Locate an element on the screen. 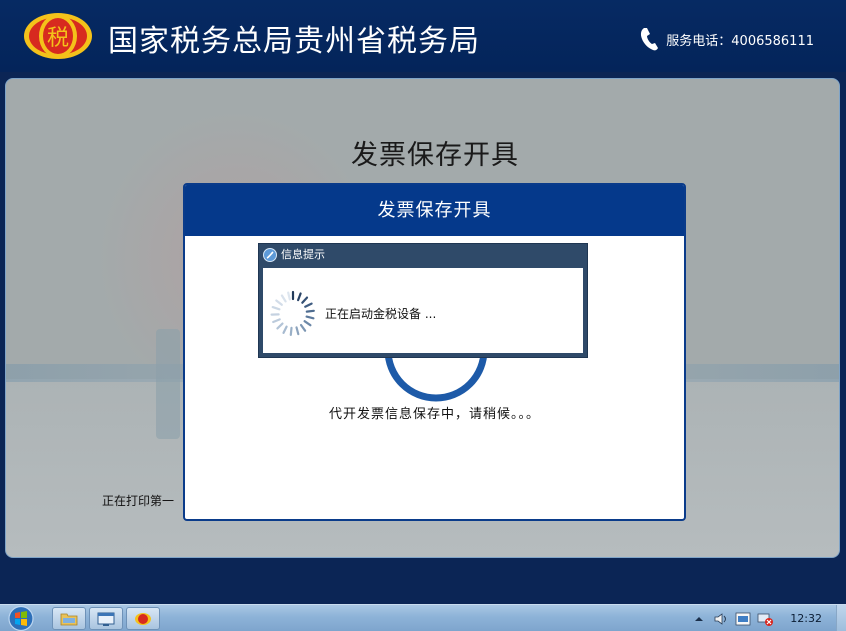  window-icon is located at coordinates (106, 619).